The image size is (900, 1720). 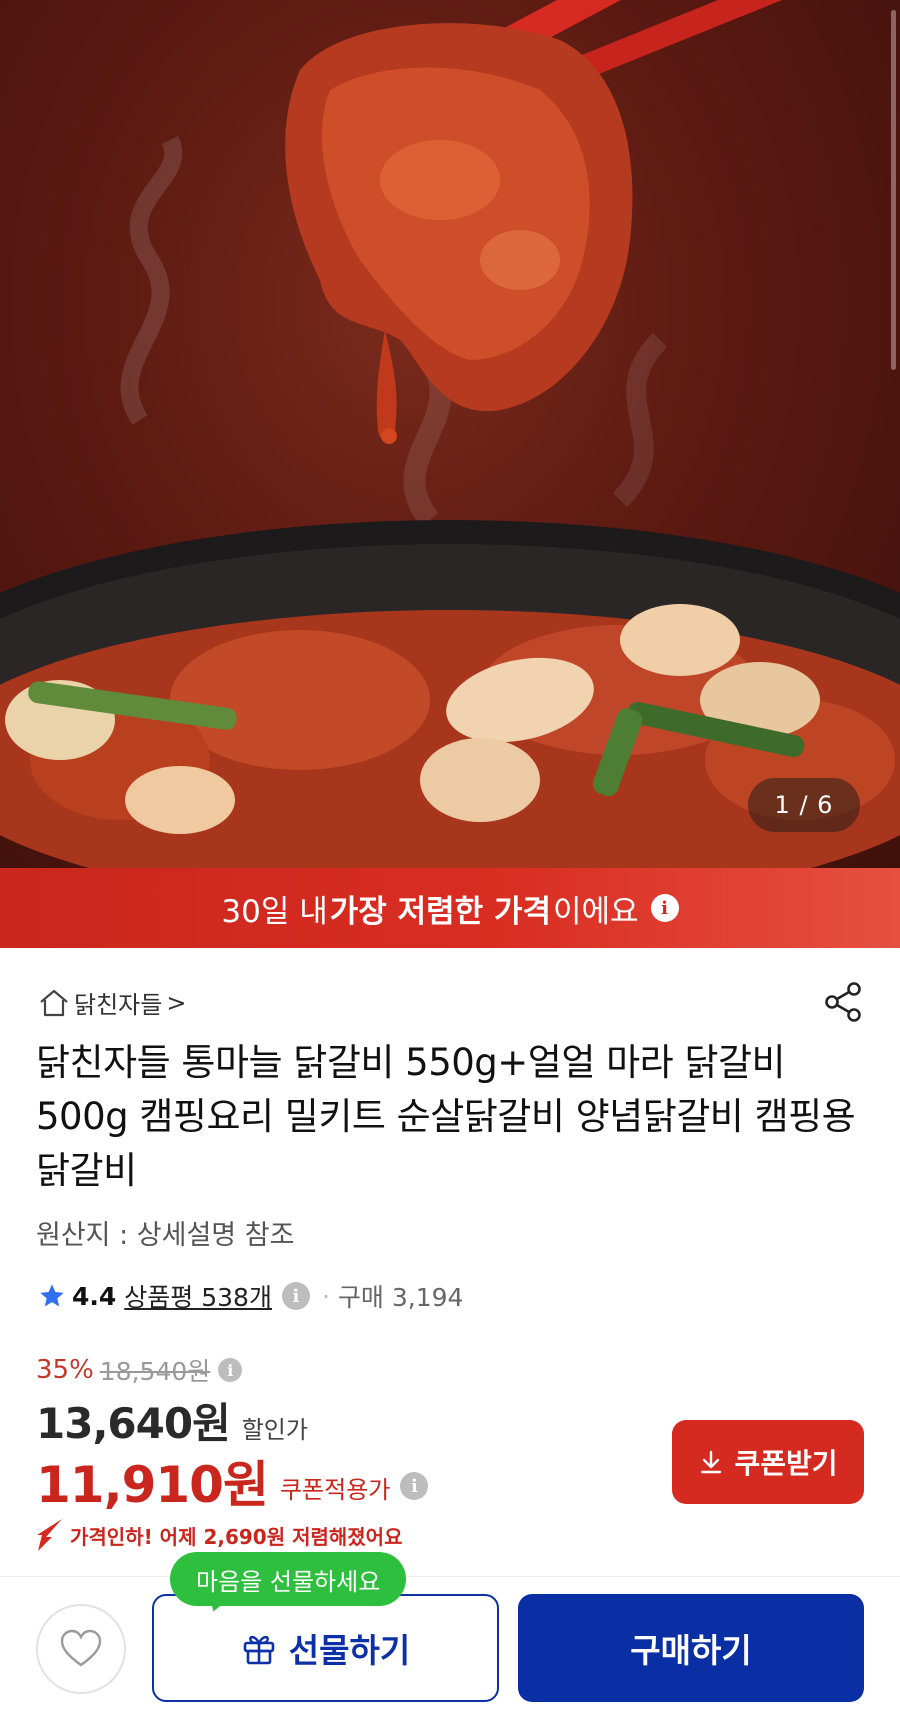 I want to click on discount-row: 35% 18,540원 i, so click(x=139, y=1370).